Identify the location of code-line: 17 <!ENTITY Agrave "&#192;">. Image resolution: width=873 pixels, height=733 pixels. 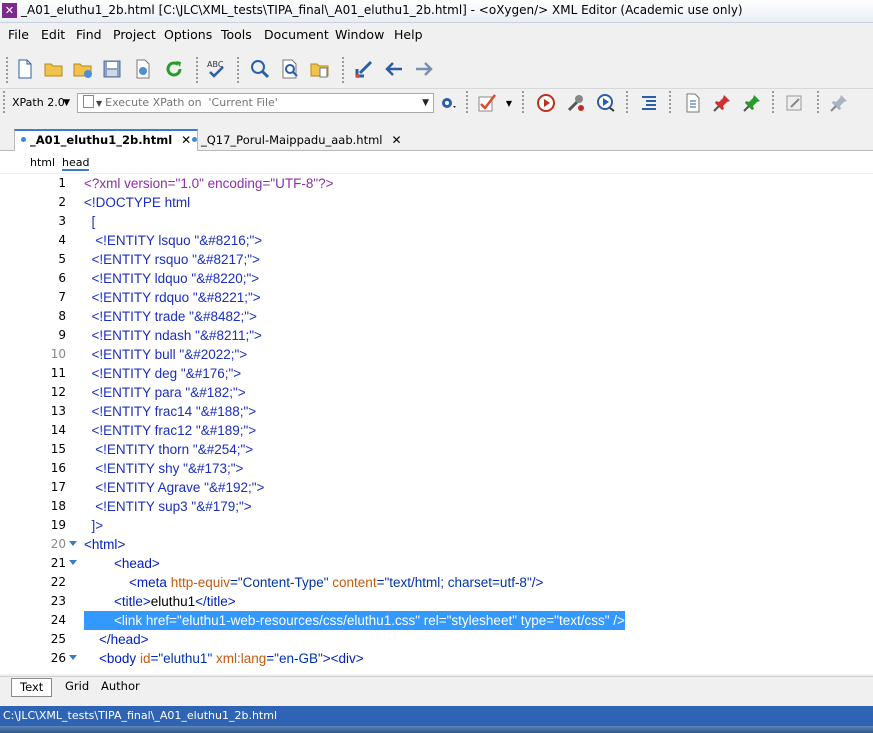
(436, 487).